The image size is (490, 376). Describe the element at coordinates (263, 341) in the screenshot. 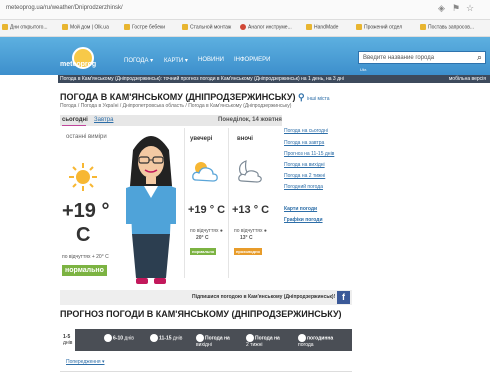

I see `forecast-tab-2-weeks: Погода на 2 тижні` at that location.